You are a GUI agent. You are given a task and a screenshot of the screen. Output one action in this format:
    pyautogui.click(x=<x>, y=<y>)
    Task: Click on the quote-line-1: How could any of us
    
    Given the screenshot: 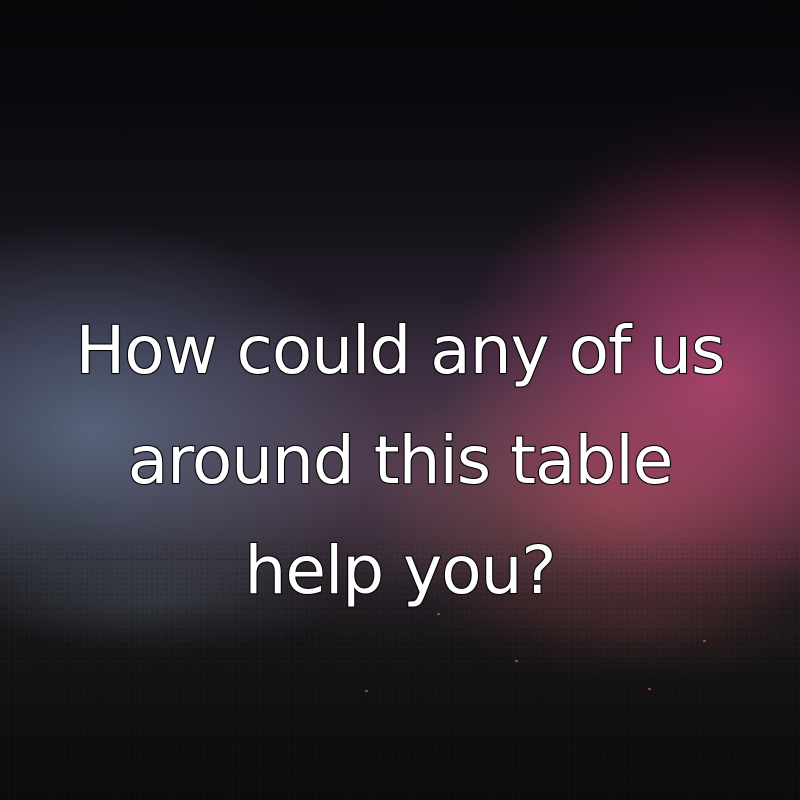 What is the action you would take?
    pyautogui.click(x=401, y=350)
    